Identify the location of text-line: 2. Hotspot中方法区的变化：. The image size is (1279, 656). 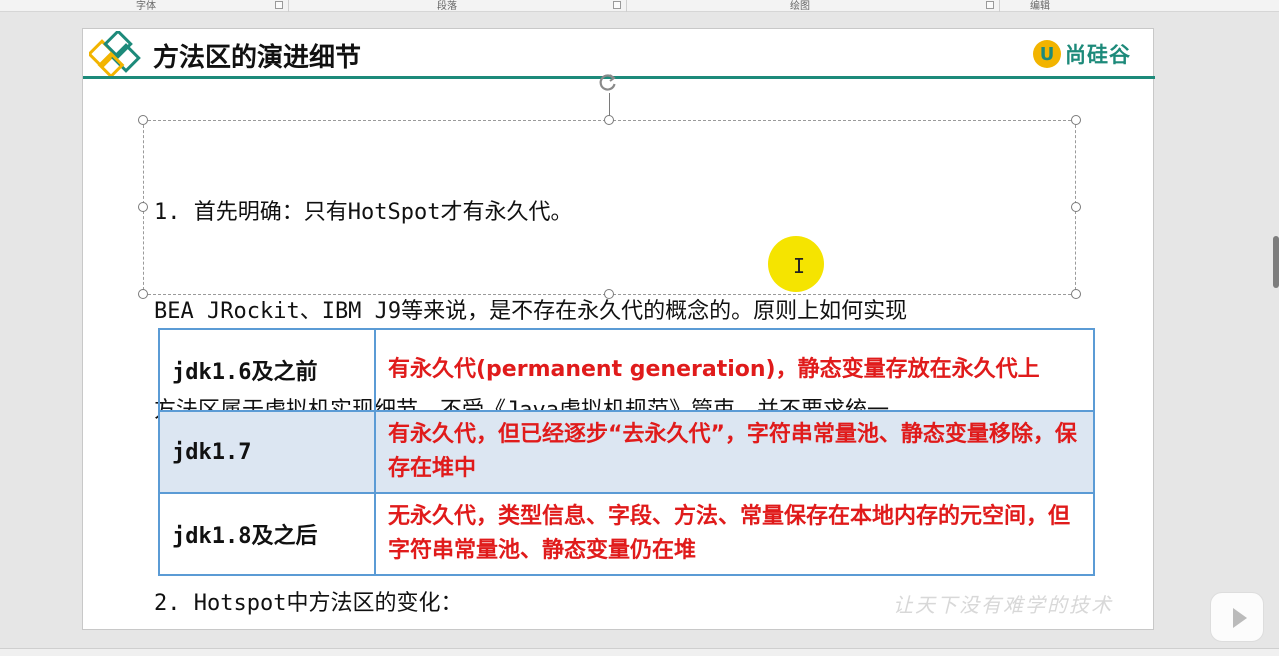
(308, 603).